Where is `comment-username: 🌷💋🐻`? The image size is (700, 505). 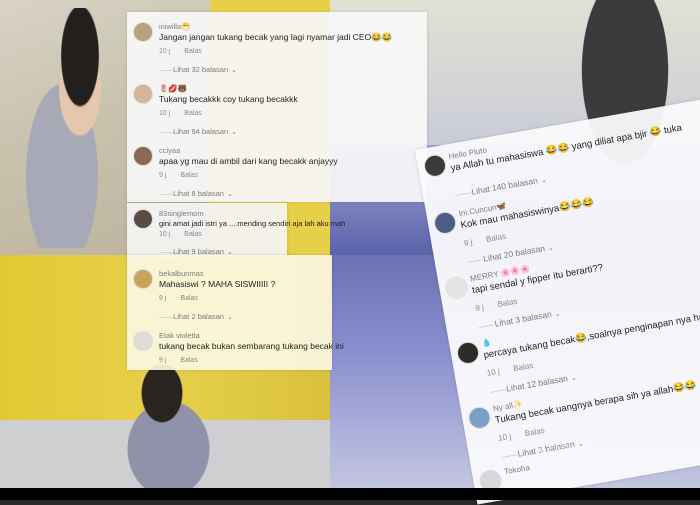
comment-username: 🌷💋🐻 is located at coordinates (173, 88).